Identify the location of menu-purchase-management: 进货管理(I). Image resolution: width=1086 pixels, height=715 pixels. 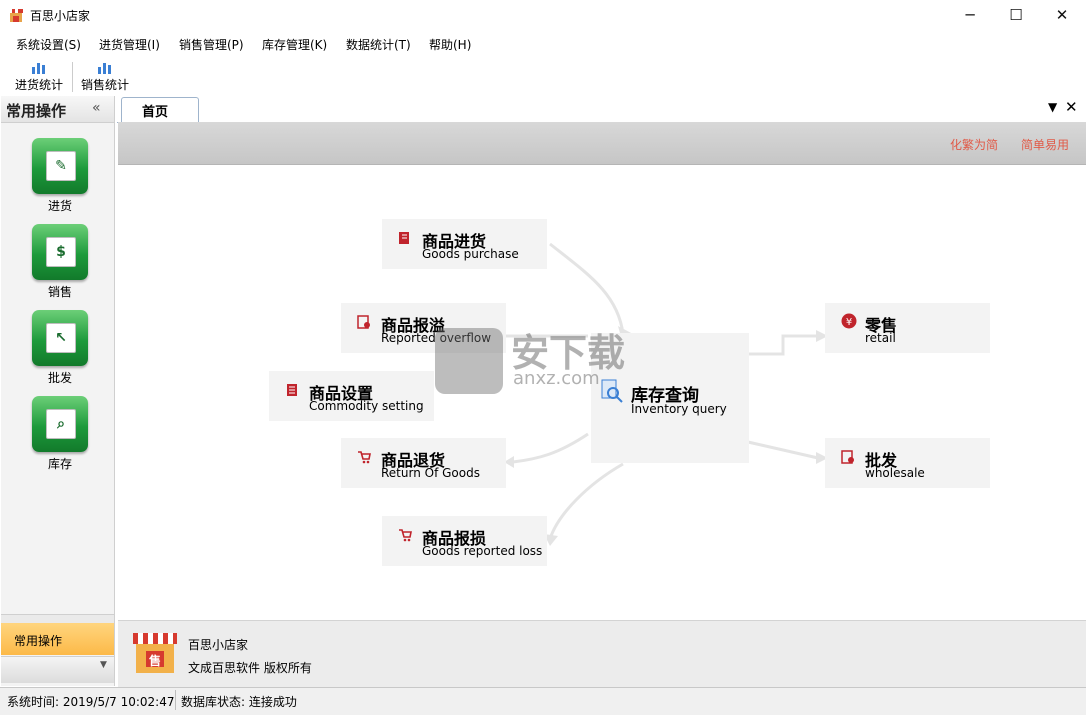
(129, 44).